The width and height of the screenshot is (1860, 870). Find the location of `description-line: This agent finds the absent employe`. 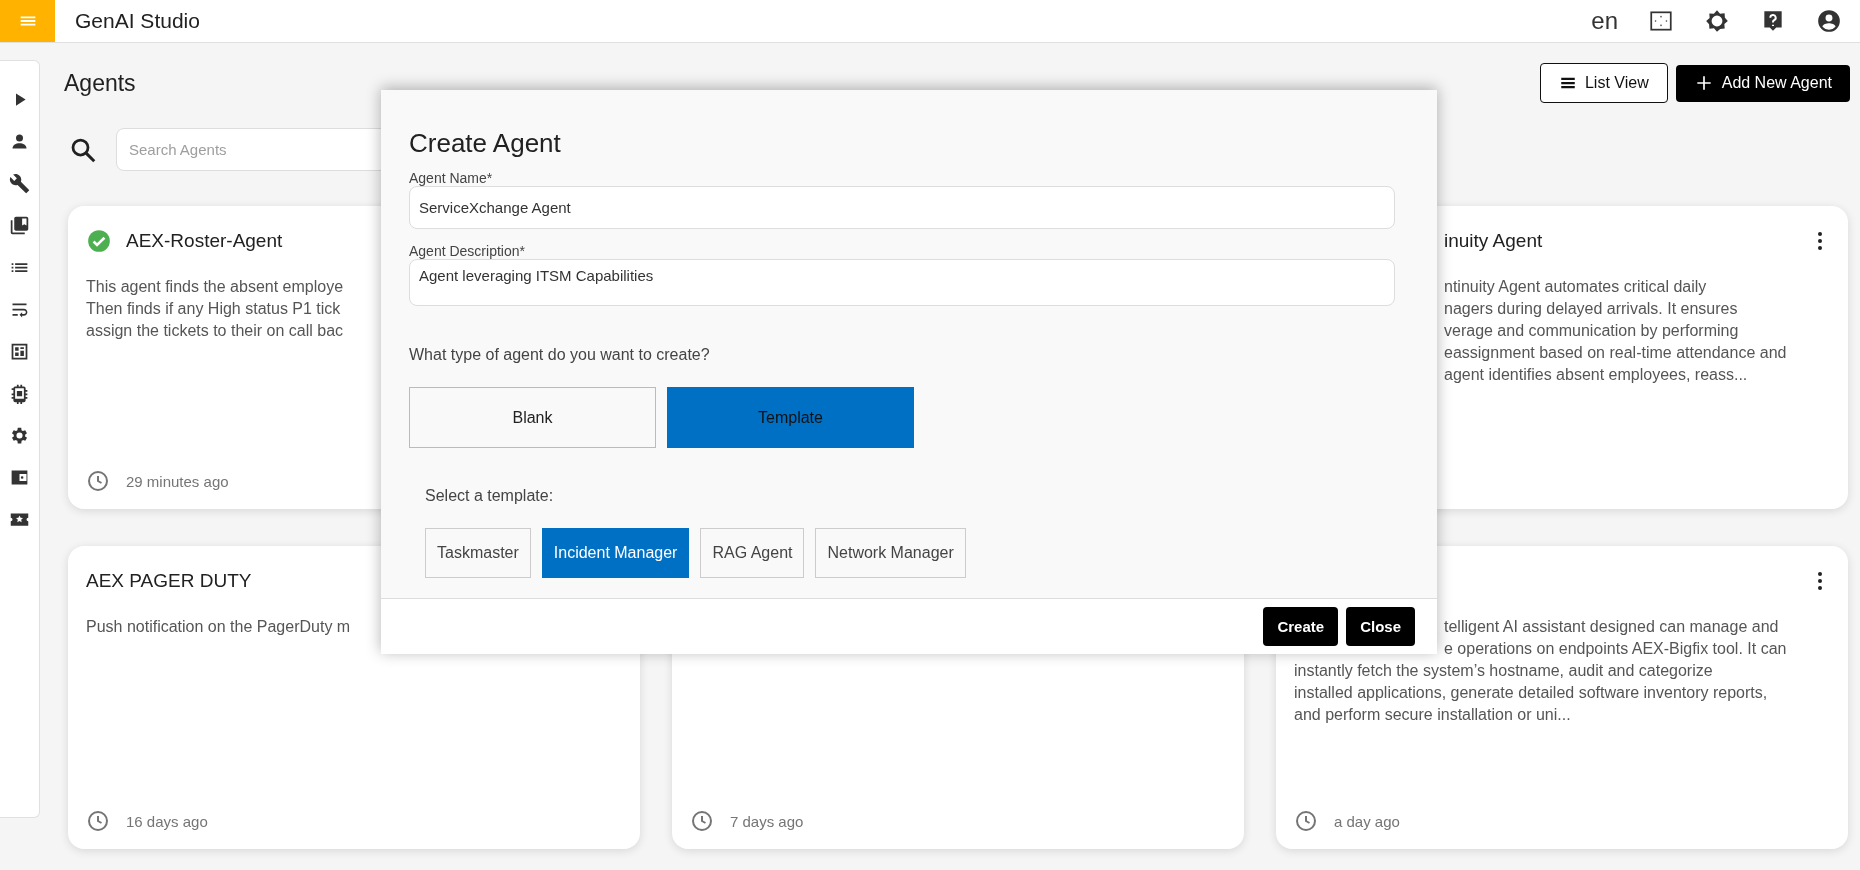

description-line: This agent finds the absent employe is located at coordinates (215, 287).